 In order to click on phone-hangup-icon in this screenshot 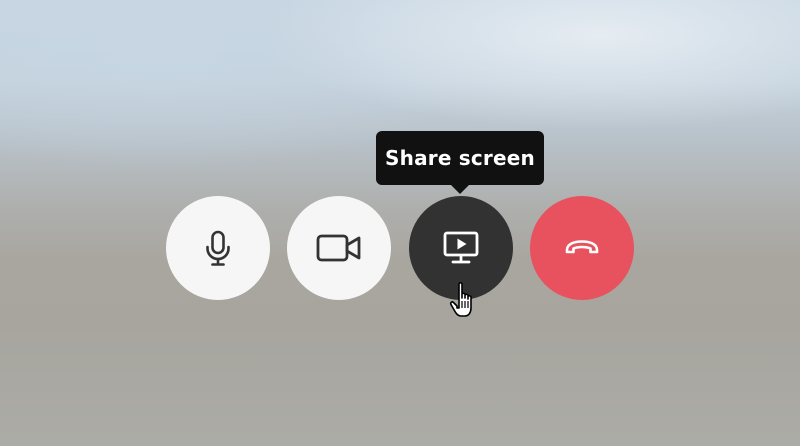, I will do `click(582, 247)`.